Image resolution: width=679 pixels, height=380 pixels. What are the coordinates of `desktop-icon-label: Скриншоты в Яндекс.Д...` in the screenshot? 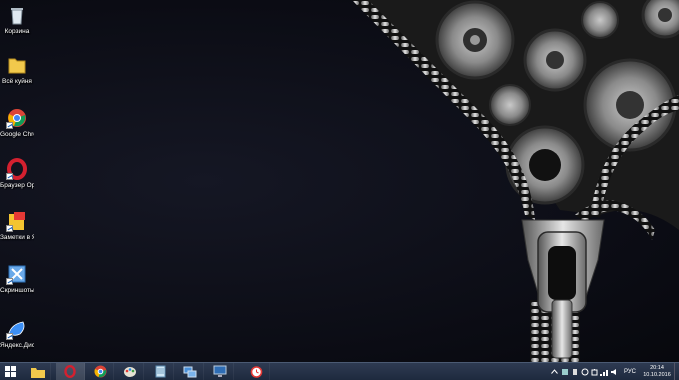 It's located at (17, 290).